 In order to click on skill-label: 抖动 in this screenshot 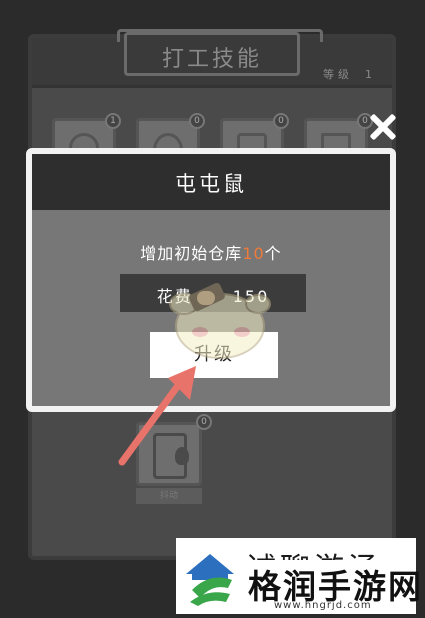, I will do `click(169, 496)`.